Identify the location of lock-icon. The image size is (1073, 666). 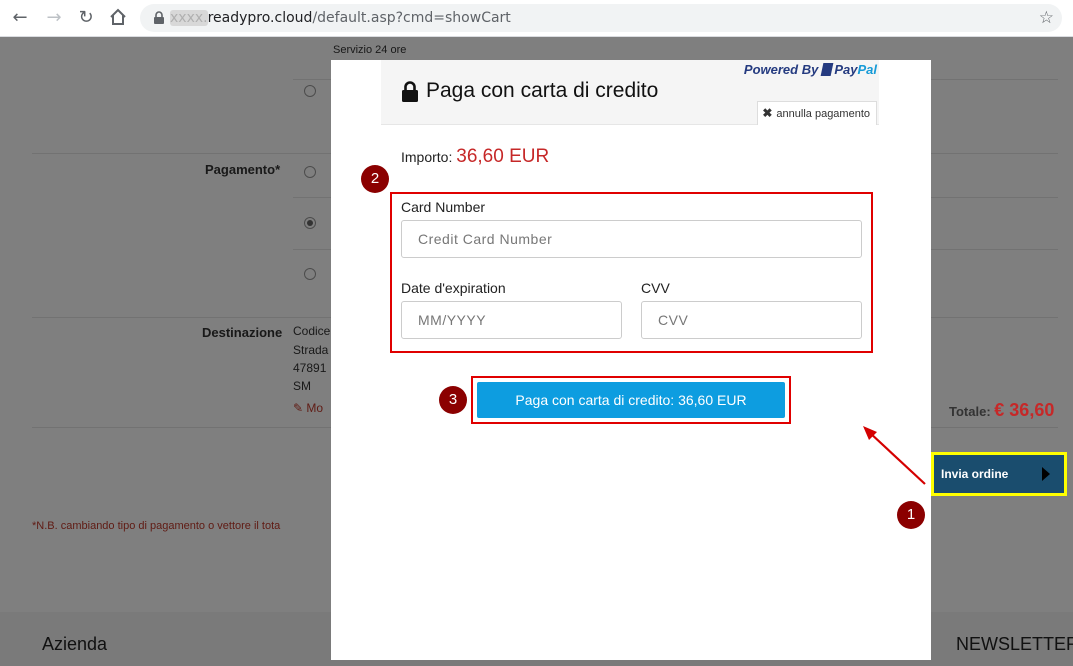
(159, 17).